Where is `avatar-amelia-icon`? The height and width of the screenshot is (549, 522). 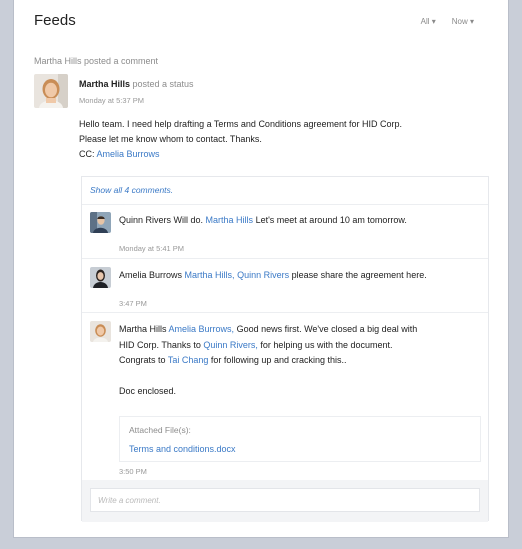 avatar-amelia-icon is located at coordinates (100, 277).